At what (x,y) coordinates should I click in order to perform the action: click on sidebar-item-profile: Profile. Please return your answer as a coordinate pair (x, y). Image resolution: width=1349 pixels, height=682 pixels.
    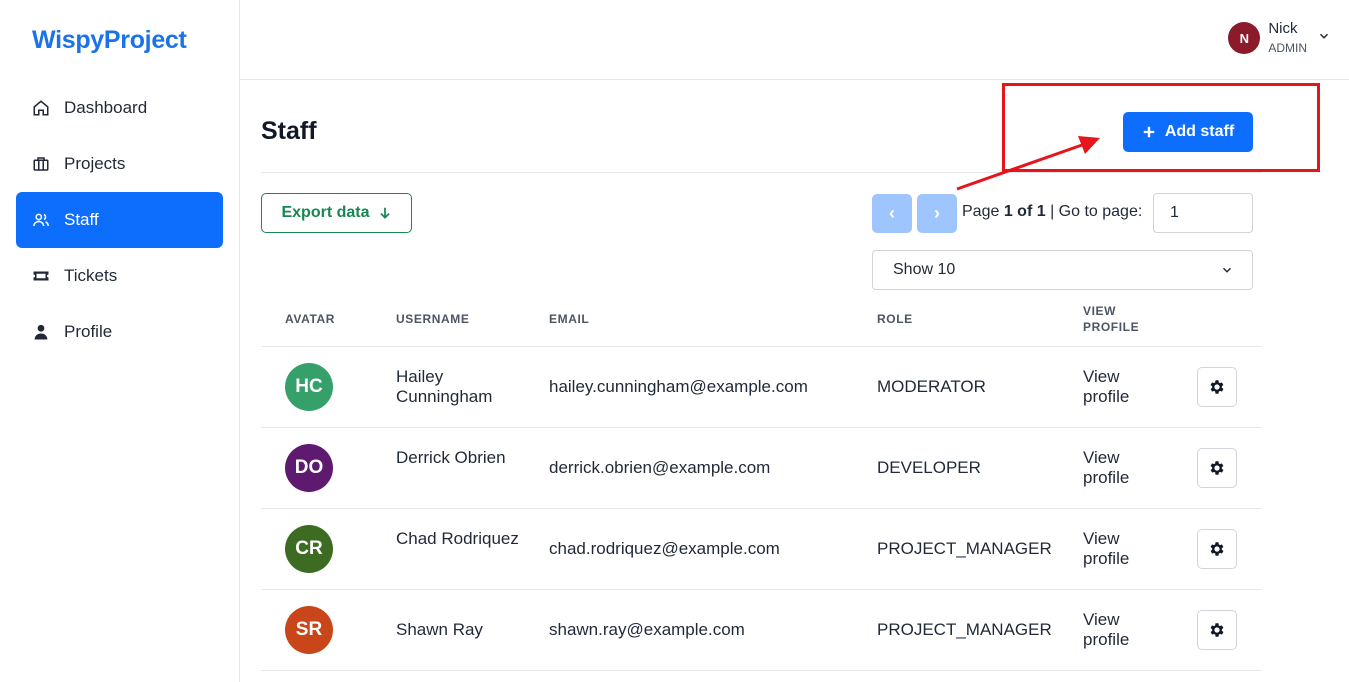
    Looking at the image, I should click on (119, 332).